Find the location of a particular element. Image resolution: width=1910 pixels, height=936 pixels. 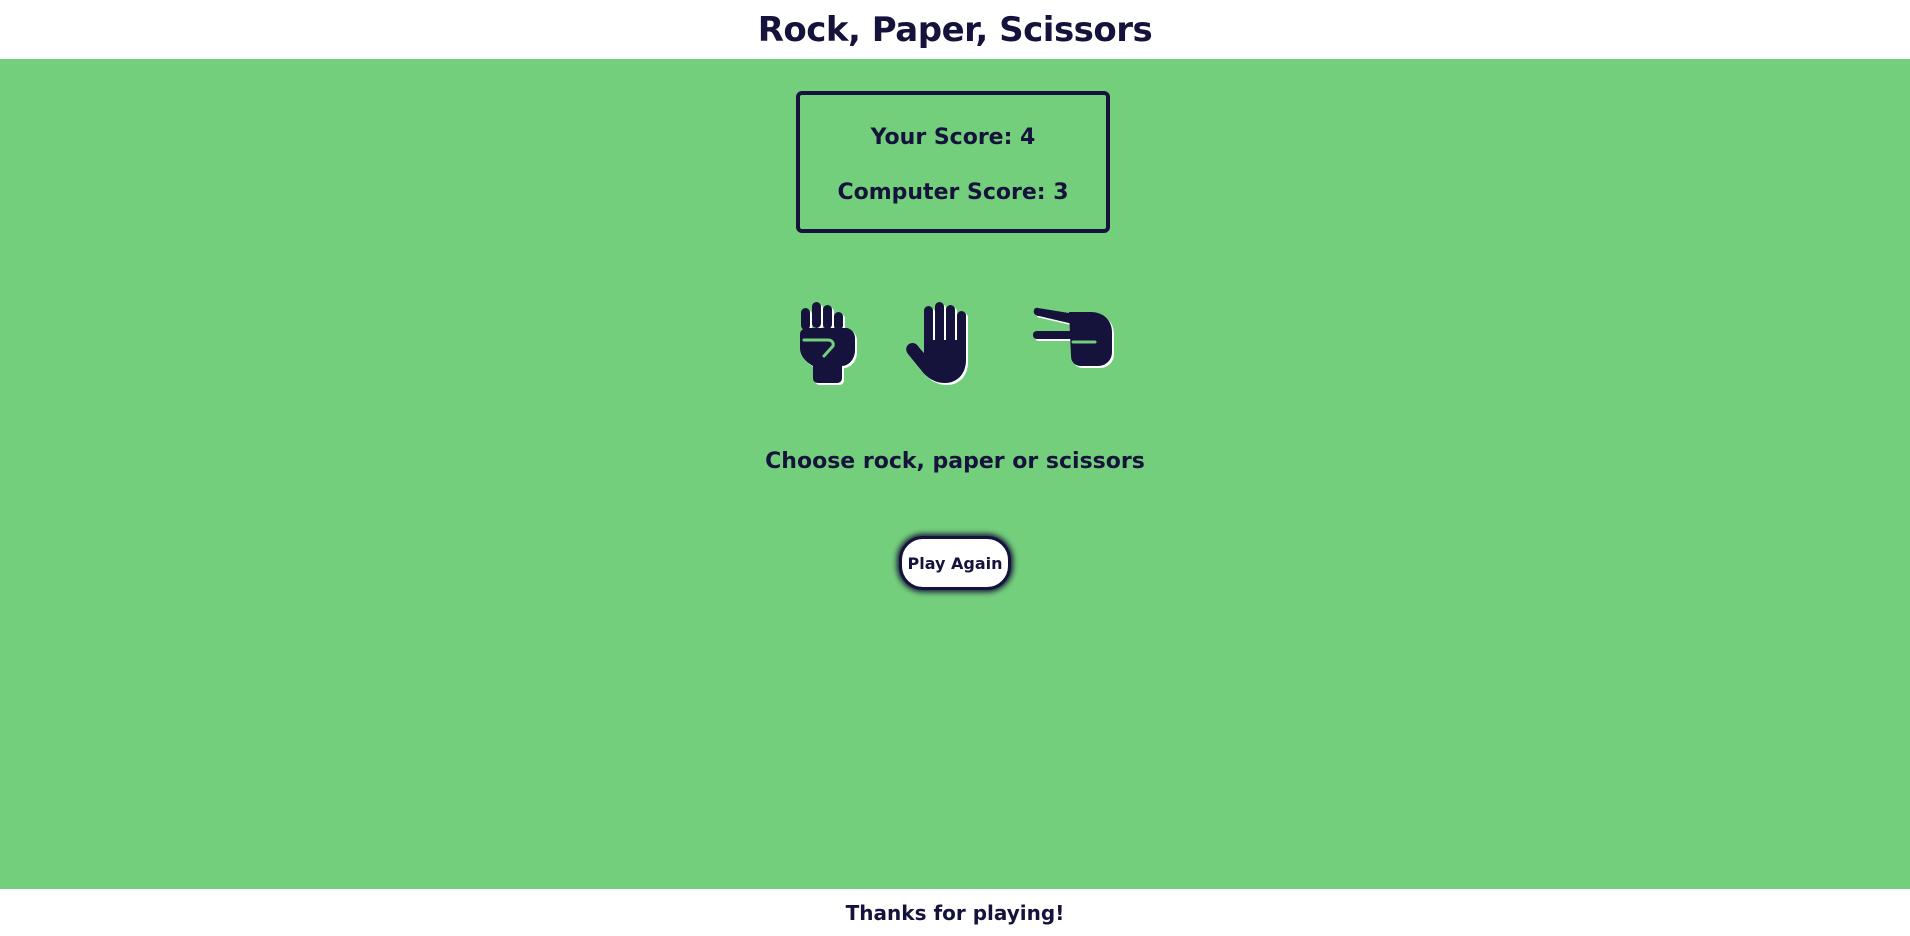

scissors-button is located at coordinates (1073, 335).